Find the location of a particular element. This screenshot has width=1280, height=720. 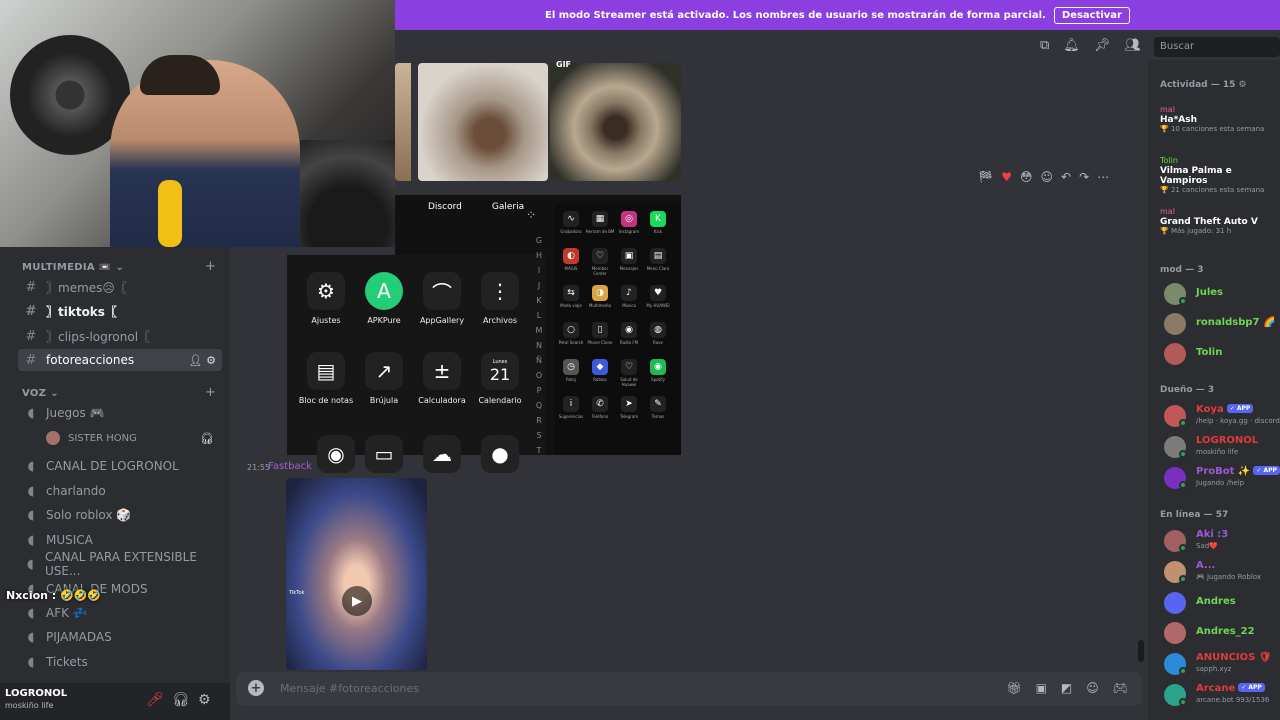

mute-icon: 🎤︎ is located at coordinates (155, 700).